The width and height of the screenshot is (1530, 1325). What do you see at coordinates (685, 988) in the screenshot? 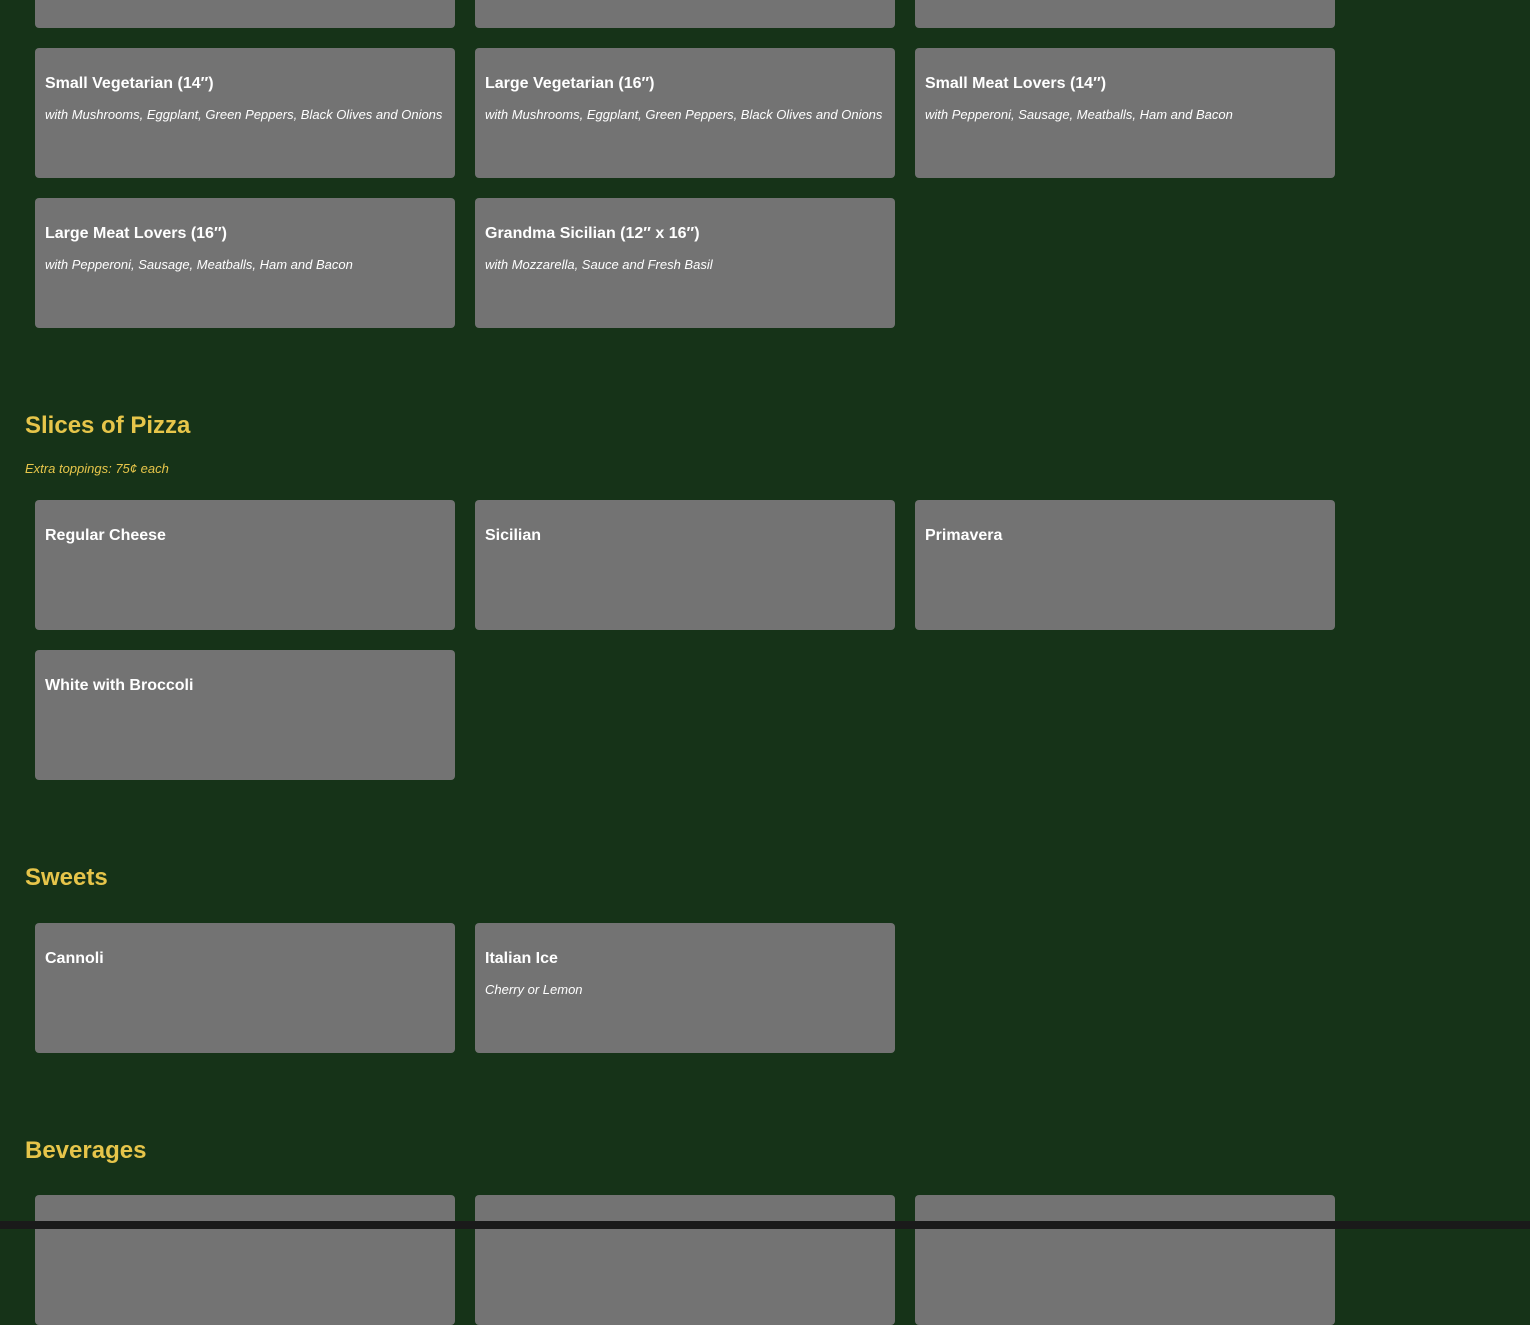
I see `menu-item-card: Italian Ice Cherry or Lemon` at bounding box center [685, 988].